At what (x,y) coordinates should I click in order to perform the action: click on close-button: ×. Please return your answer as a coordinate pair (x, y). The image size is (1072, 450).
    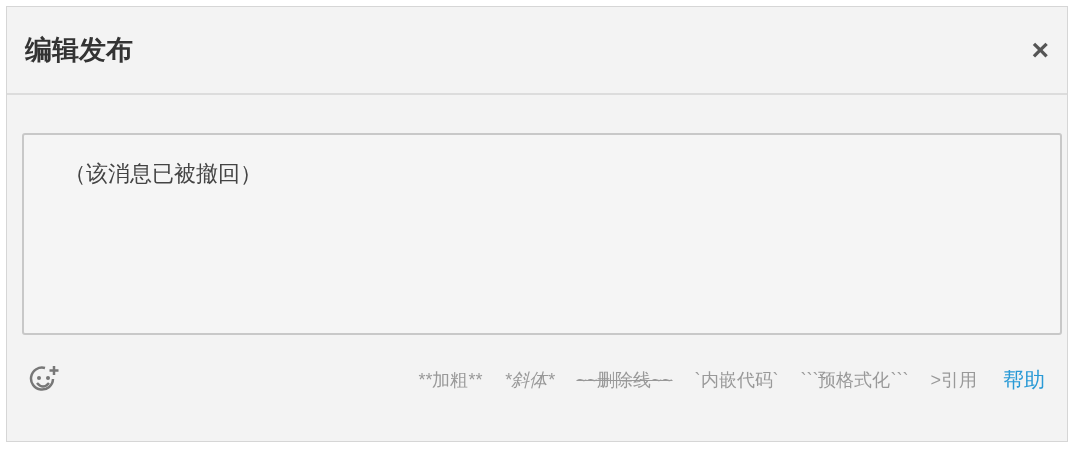
    Looking at the image, I should click on (1040, 50).